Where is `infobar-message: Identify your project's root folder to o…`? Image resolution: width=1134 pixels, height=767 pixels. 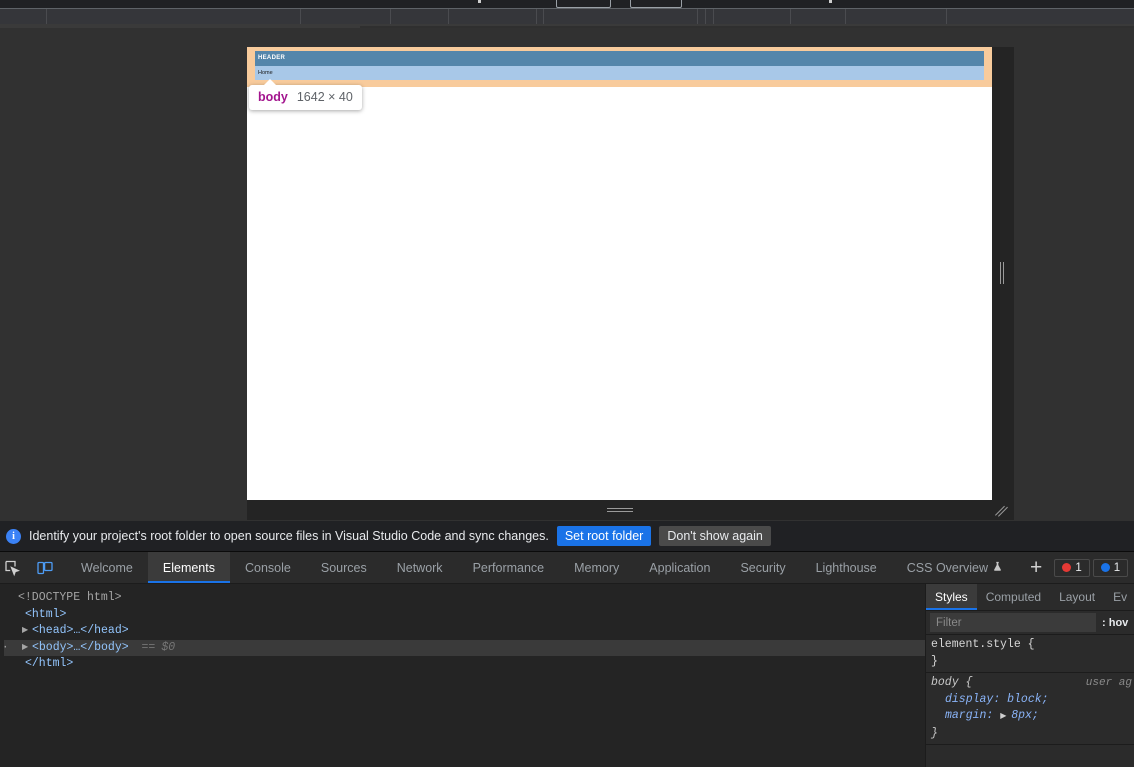
infobar-message: Identify your project's root folder to o… is located at coordinates (289, 536).